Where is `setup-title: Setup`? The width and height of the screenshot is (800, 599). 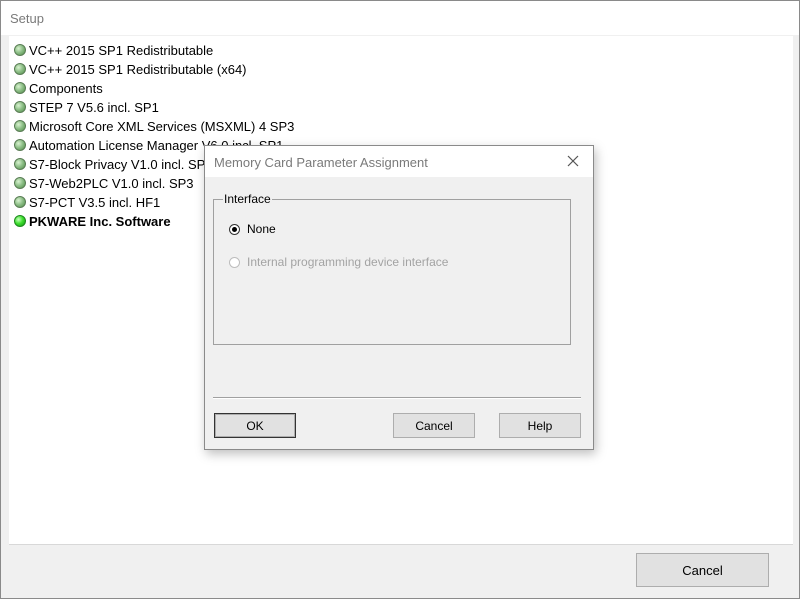
setup-title: Setup is located at coordinates (27, 18).